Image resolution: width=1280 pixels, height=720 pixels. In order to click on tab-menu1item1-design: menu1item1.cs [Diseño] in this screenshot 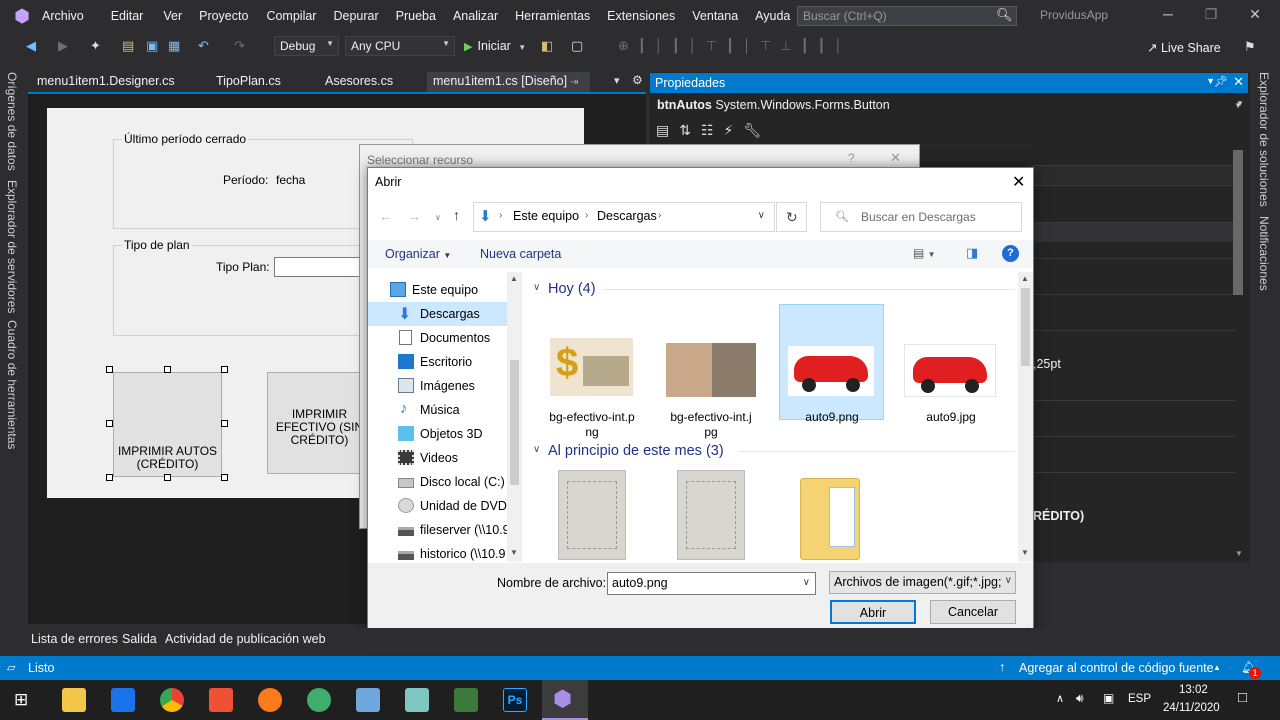, I will do `click(500, 81)`.